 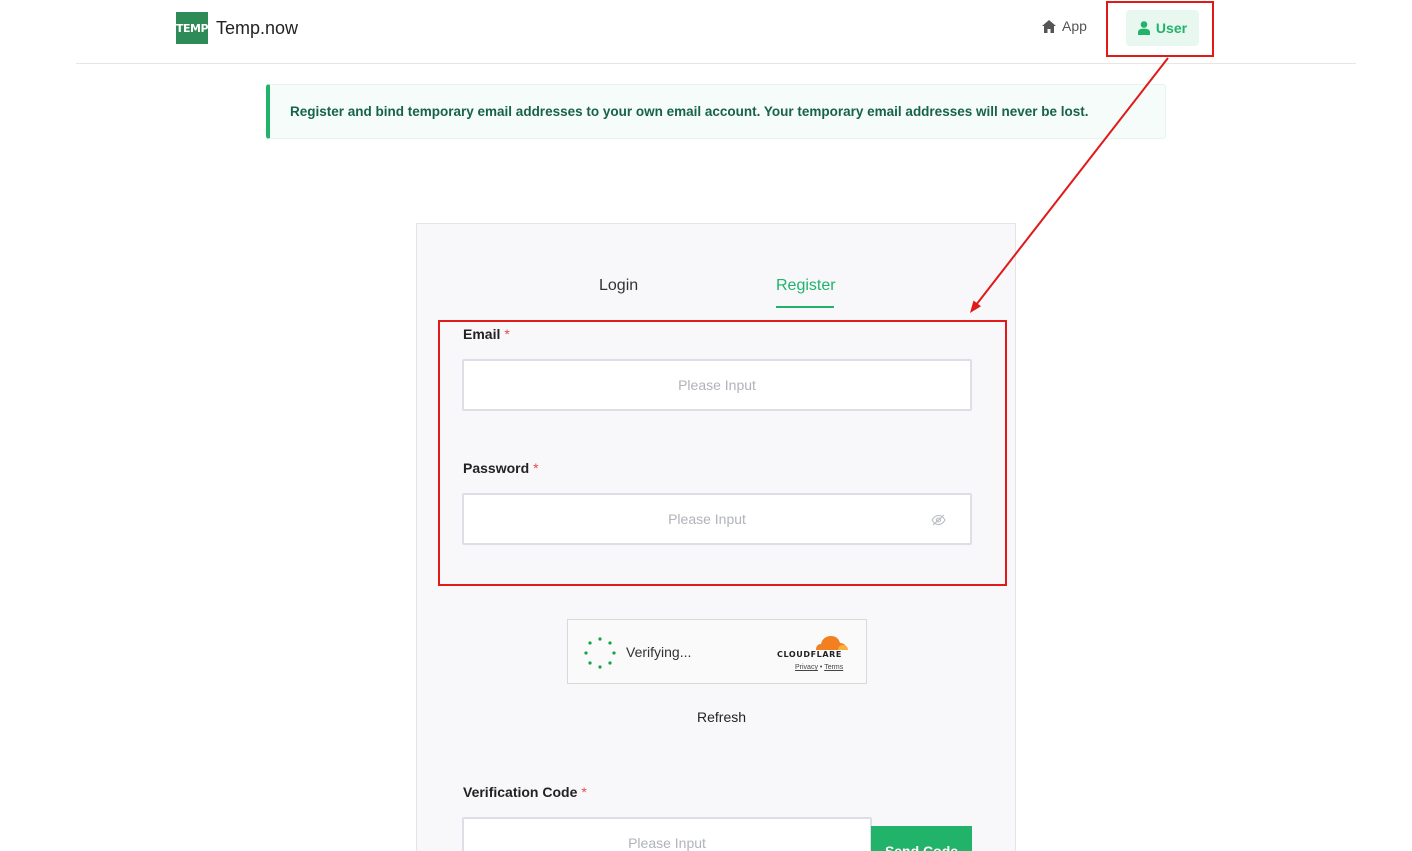 What do you see at coordinates (1049, 26) in the screenshot?
I see `home-icon` at bounding box center [1049, 26].